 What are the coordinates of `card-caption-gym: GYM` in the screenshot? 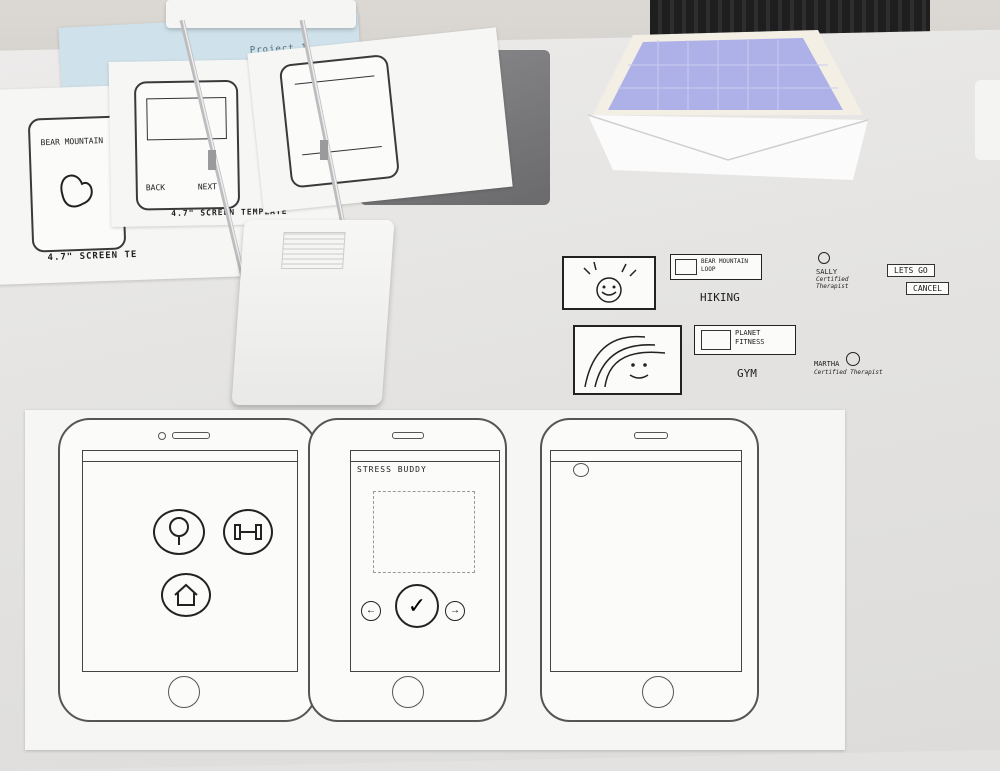 It's located at (747, 373).